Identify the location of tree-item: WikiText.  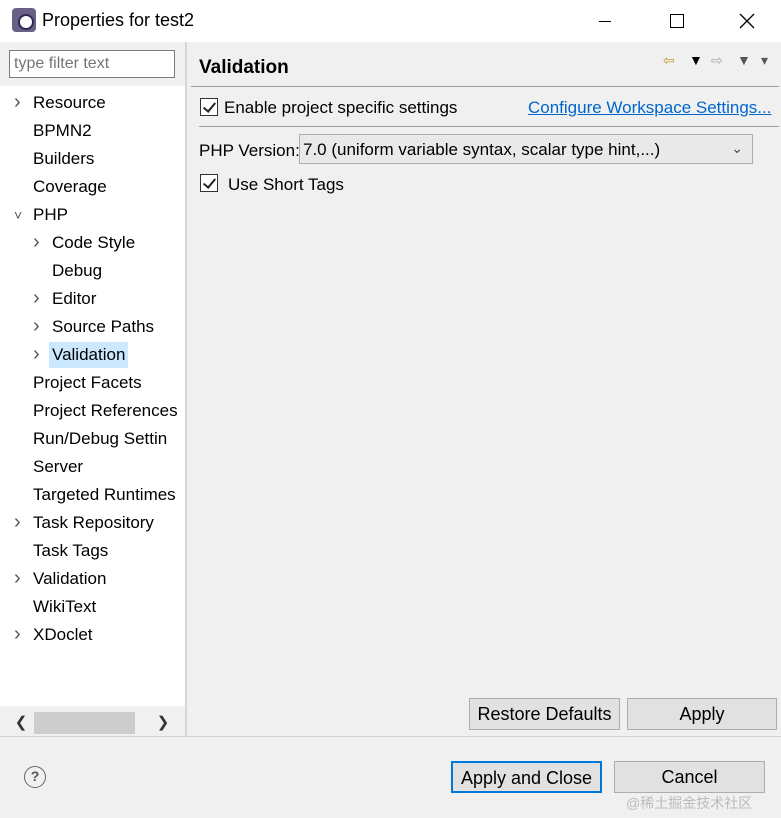
(92, 608).